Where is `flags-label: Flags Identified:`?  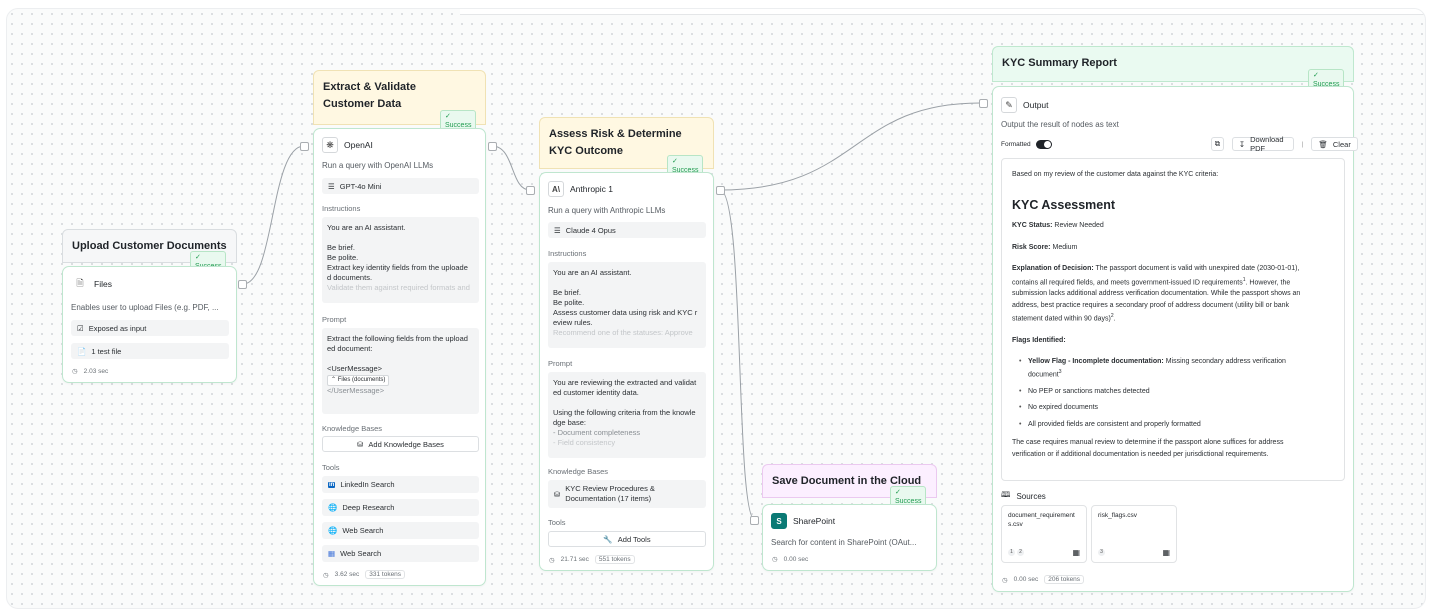 flags-label: Flags Identified: is located at coordinates (1039, 341).